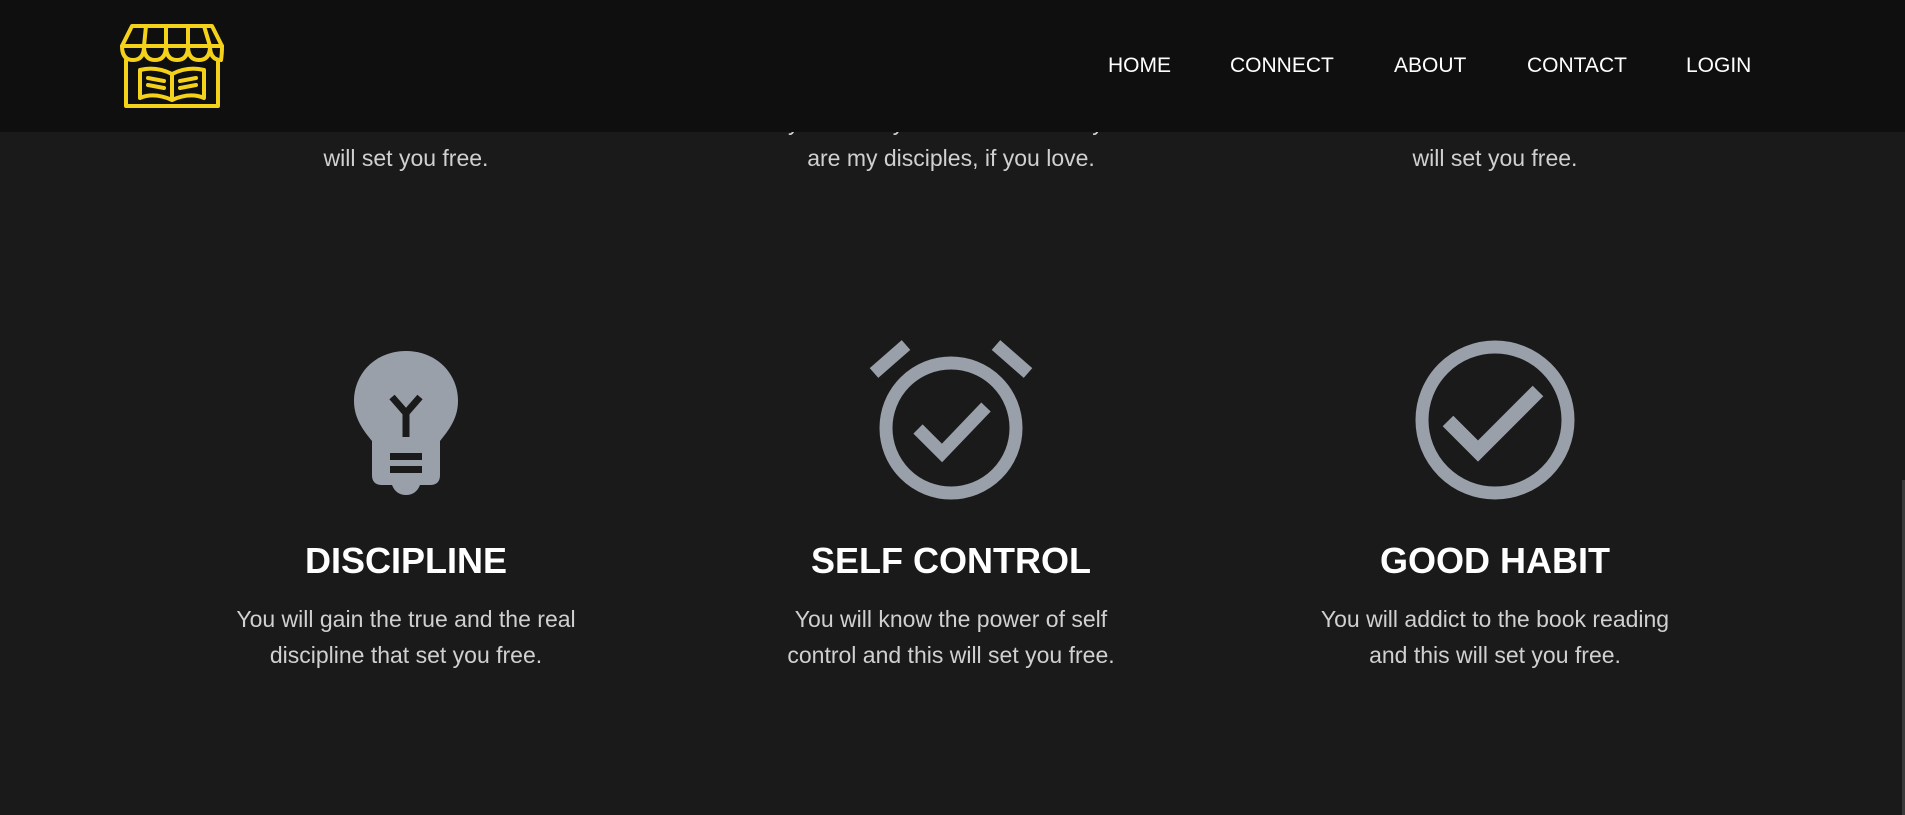 This screenshot has width=1905, height=815. I want to click on feature-title: SELF CONTROL, so click(951, 560).